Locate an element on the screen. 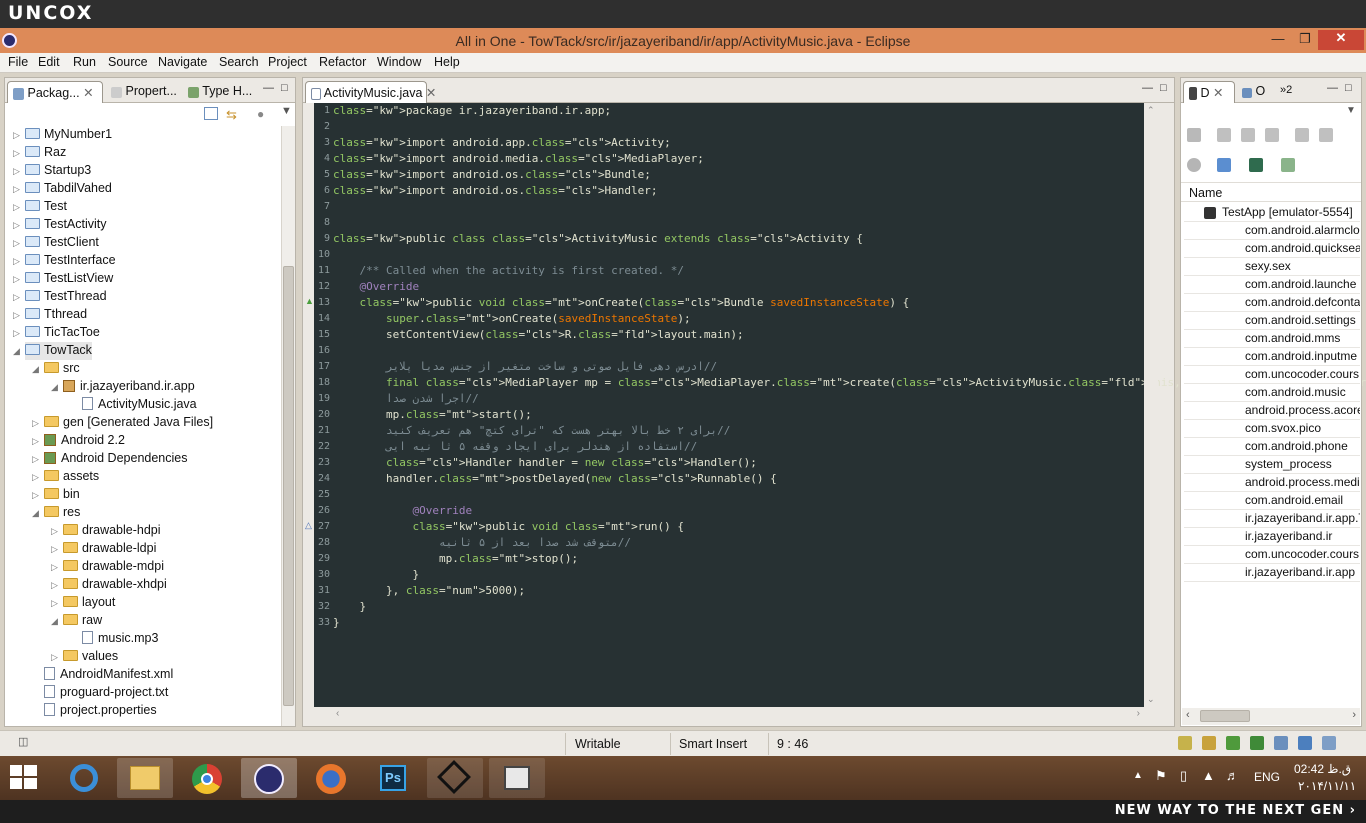  tree-item: ▷ MyNumber1 is located at coordinates (62, 135).